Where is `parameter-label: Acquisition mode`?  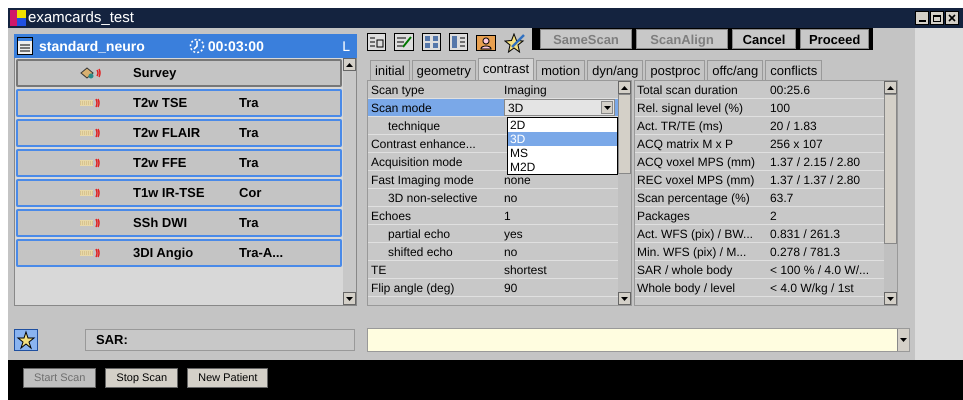
parameter-label: Acquisition mode is located at coordinates (417, 162).